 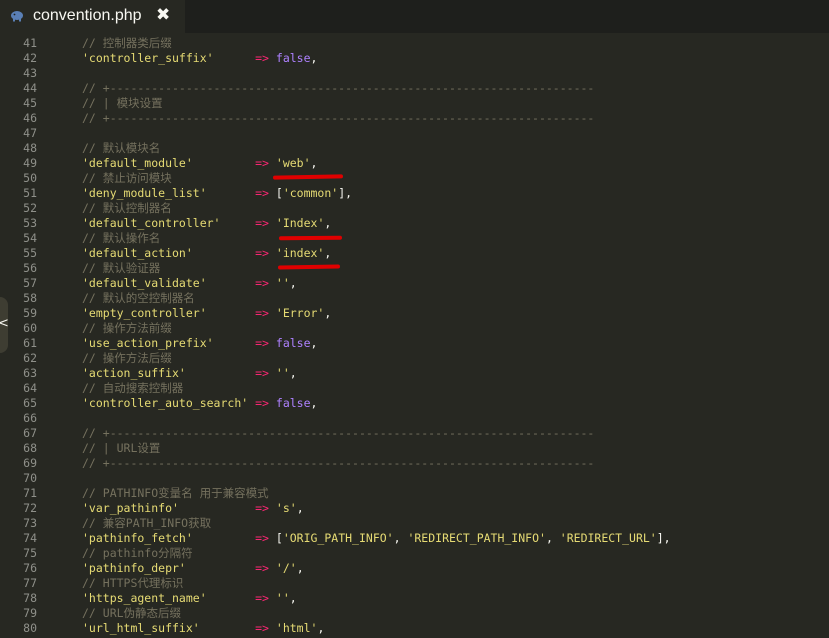 I want to click on code-line: 71 // PATHINFO变量名 用于兼容模式, so click(x=414, y=493).